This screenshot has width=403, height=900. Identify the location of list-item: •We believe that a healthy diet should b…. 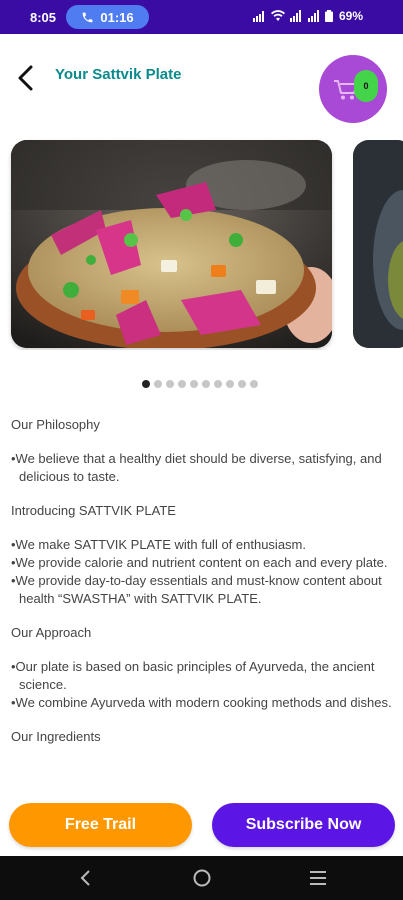
(196, 467).